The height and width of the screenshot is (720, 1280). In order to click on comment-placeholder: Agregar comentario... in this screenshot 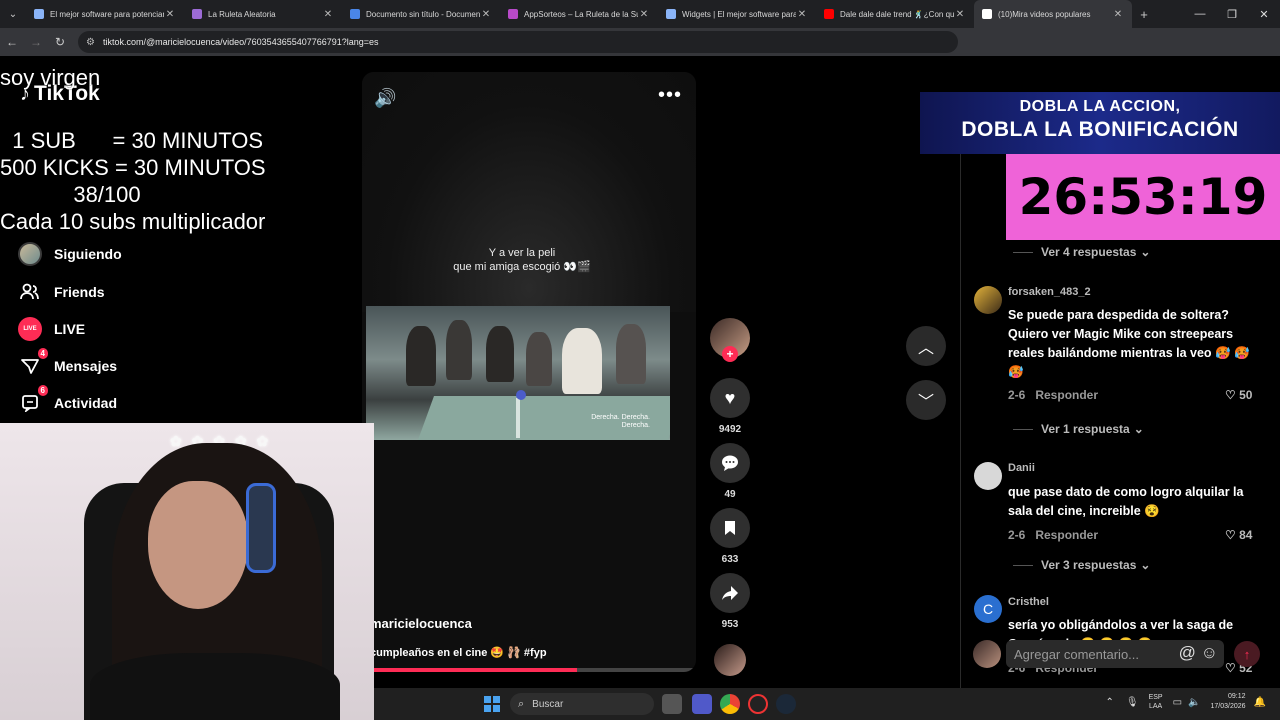, I will do `click(1077, 654)`.